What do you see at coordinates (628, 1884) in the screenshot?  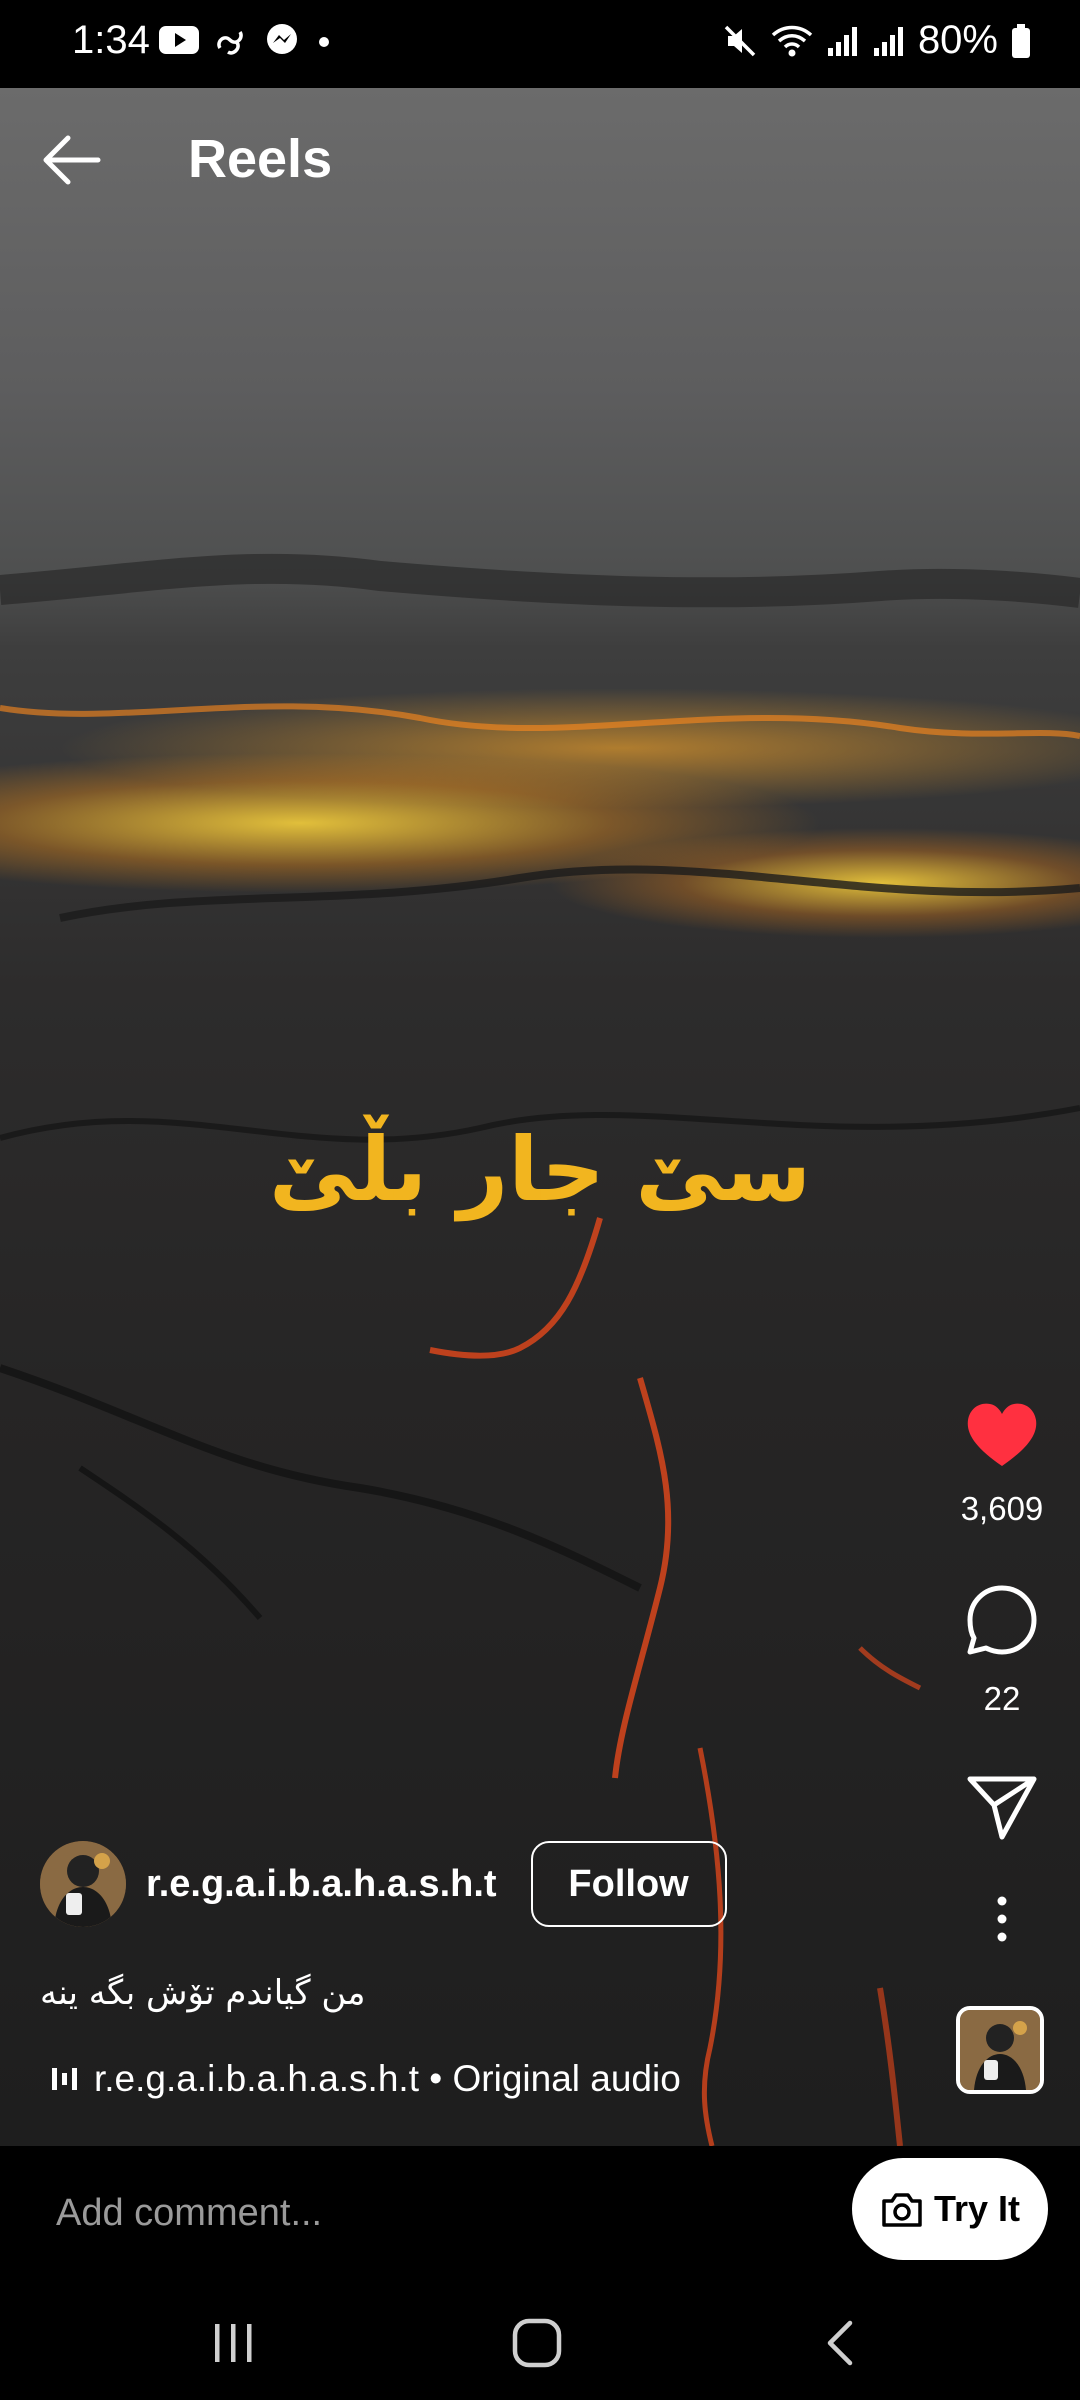 I see `follow-button: Follow` at bounding box center [628, 1884].